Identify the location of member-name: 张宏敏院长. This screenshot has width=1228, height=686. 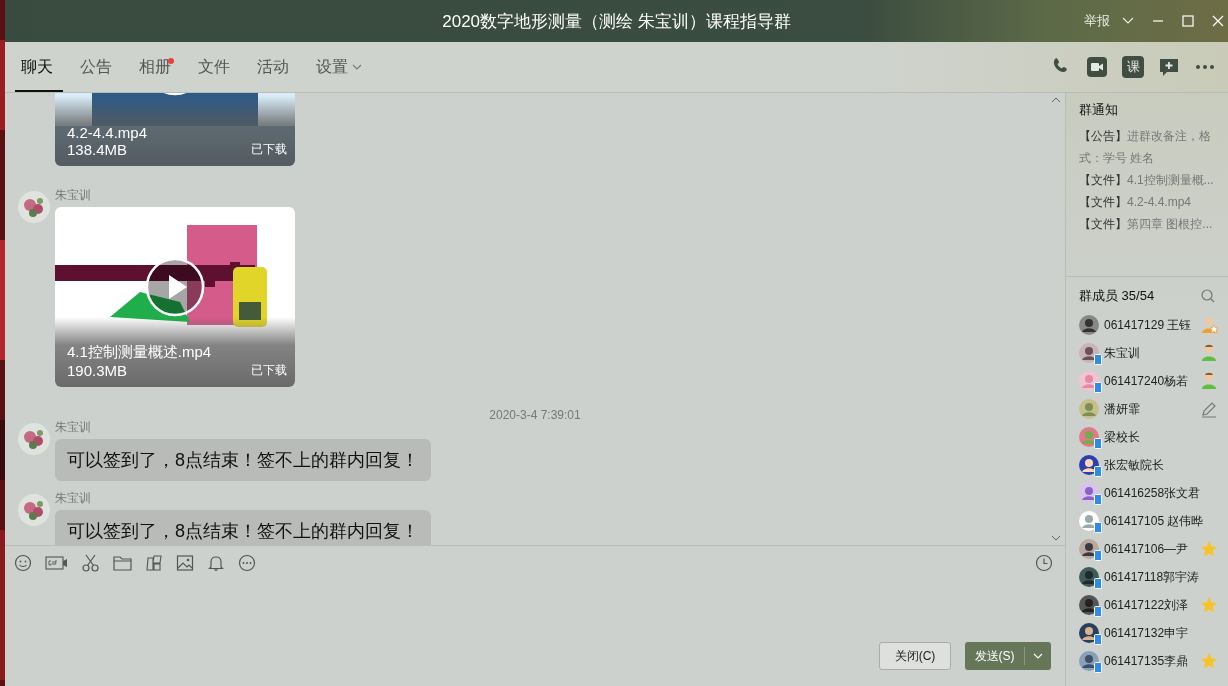
(1161, 465).